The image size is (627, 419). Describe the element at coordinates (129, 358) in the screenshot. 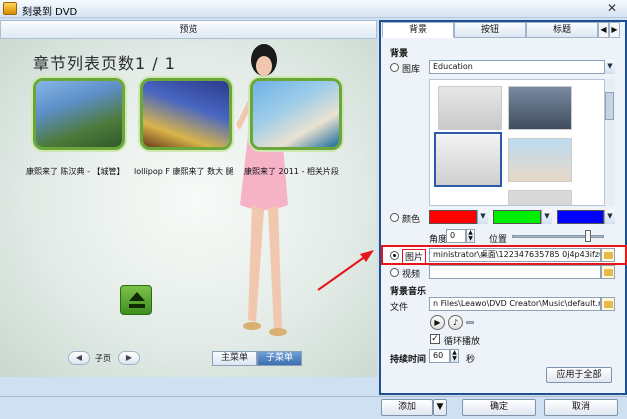

I see `next-subpage-button: ▶` at that location.